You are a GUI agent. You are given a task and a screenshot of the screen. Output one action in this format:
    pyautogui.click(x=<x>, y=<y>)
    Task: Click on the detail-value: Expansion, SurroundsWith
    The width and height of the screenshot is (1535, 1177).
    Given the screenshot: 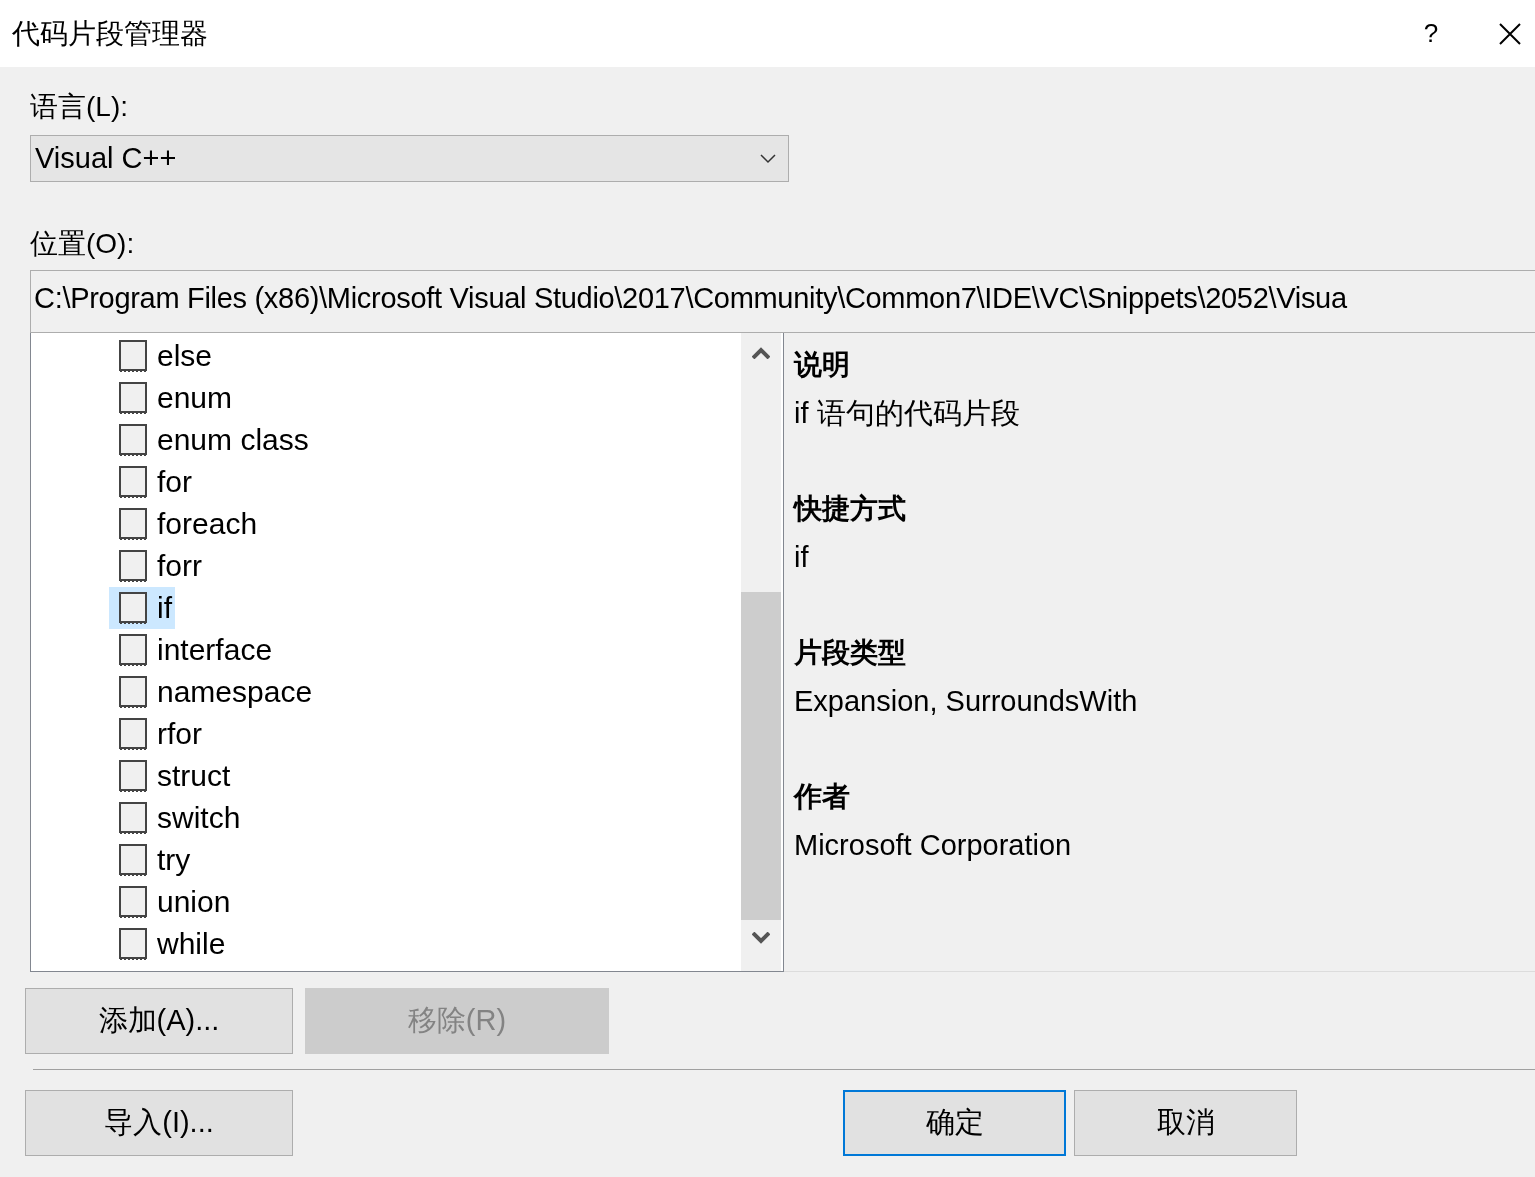 What is the action you would take?
    pyautogui.click(x=966, y=701)
    